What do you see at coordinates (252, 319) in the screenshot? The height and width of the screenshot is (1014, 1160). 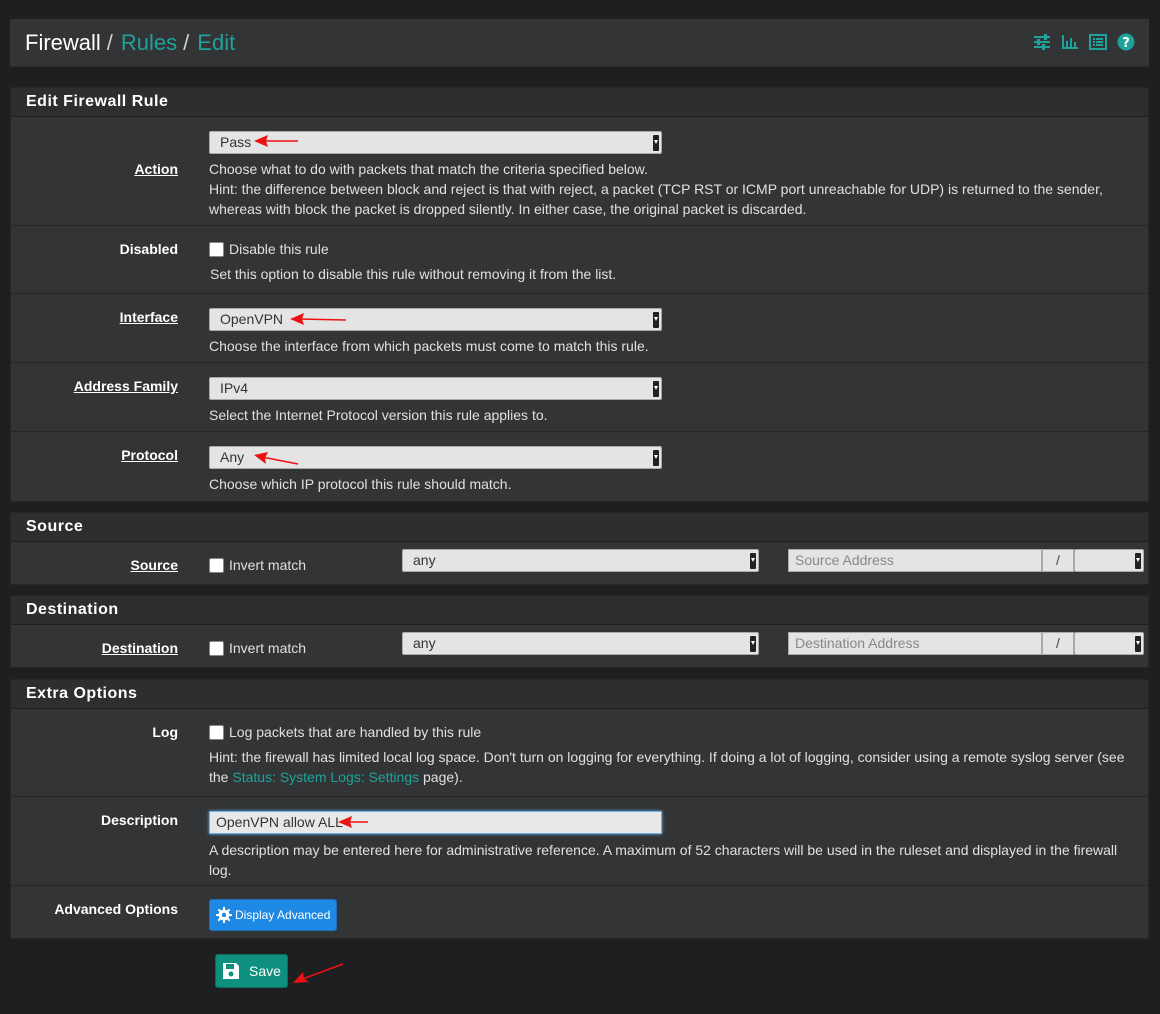 I see `interface-select-value: OpenVPN` at bounding box center [252, 319].